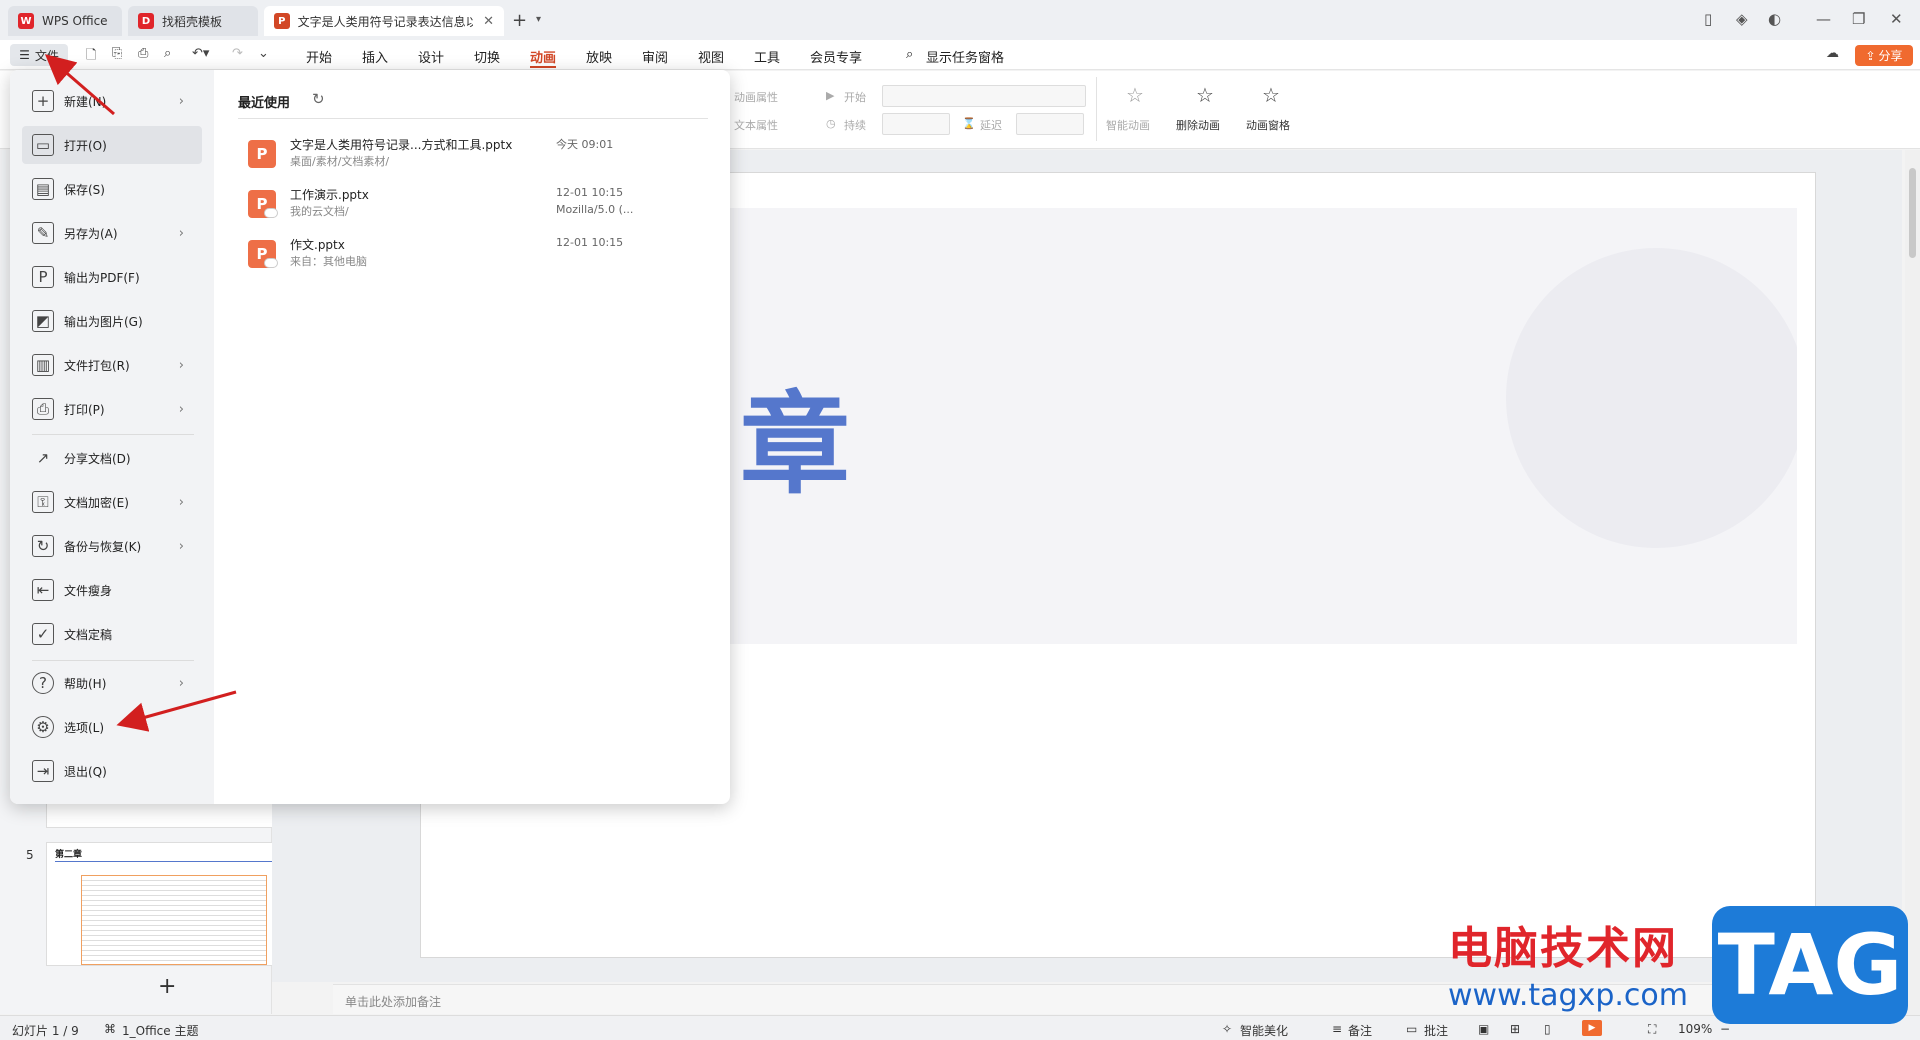 The width and height of the screenshot is (1920, 1040). I want to click on normal-view-icon: ▣, so click(1483, 1029).